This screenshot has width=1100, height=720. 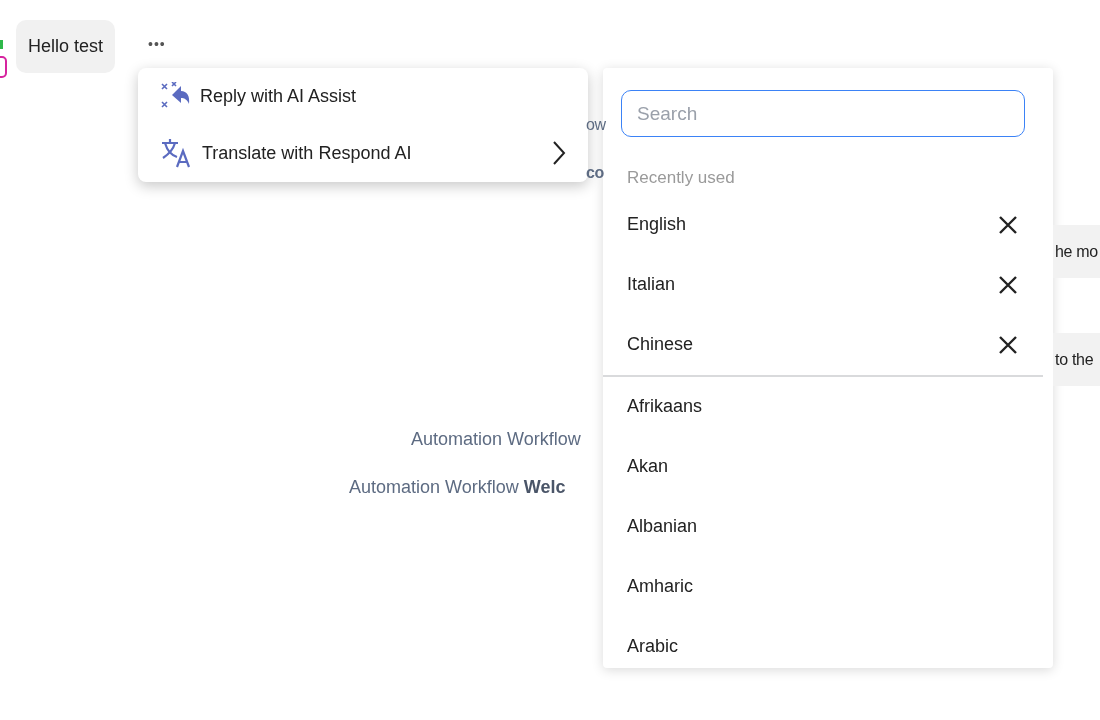 I want to click on search-field: Search, so click(x=823, y=113).